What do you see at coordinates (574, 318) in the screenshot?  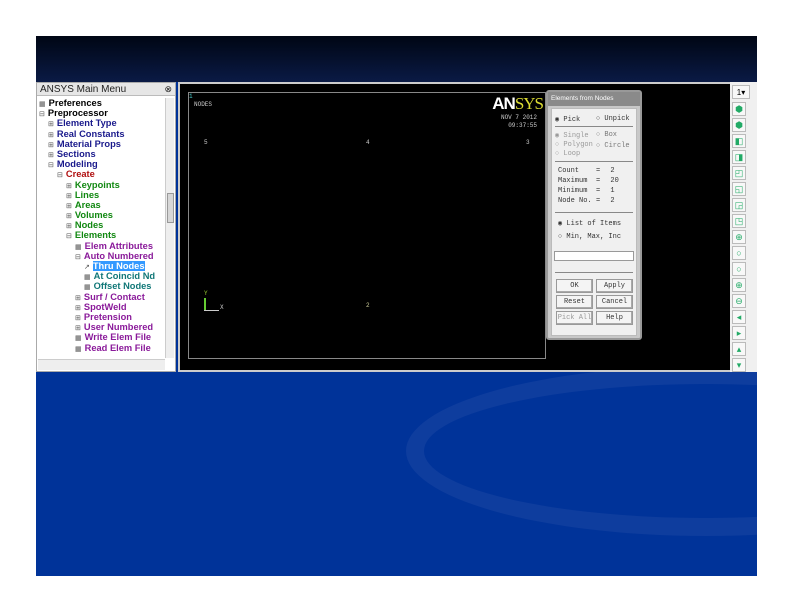 I see `pick-all-button: Pick All` at bounding box center [574, 318].